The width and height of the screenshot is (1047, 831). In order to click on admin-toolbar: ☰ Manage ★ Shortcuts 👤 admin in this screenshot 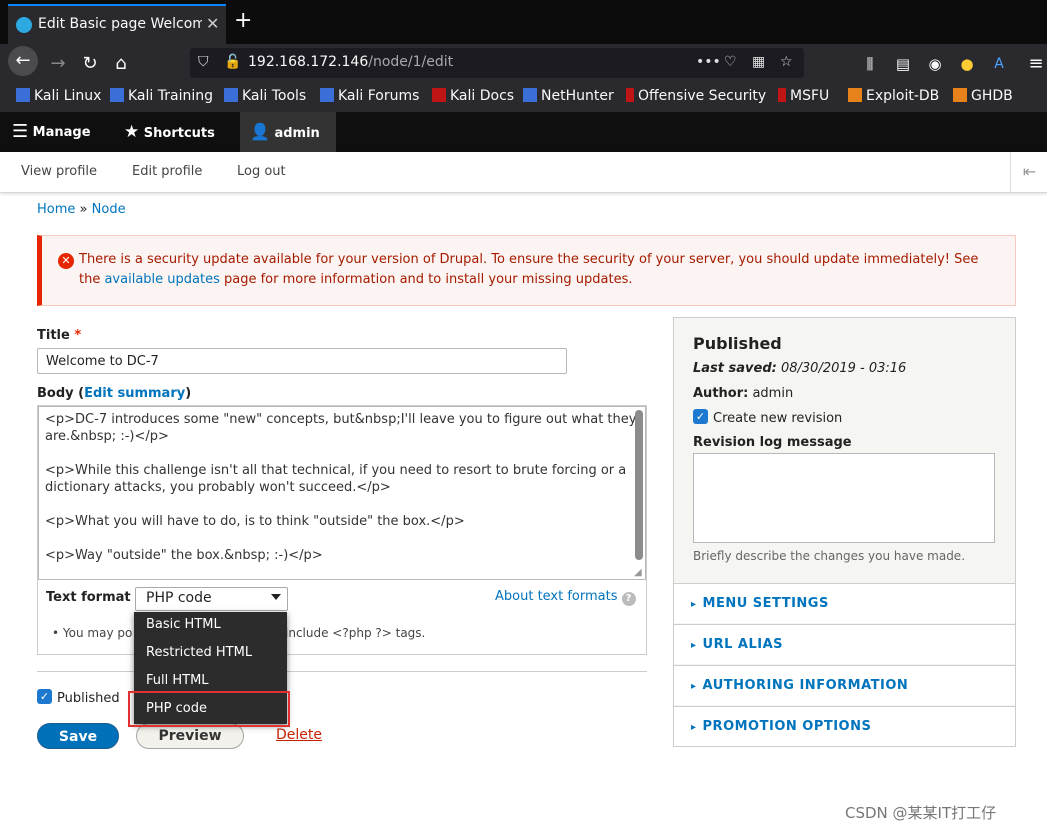, I will do `click(523, 132)`.